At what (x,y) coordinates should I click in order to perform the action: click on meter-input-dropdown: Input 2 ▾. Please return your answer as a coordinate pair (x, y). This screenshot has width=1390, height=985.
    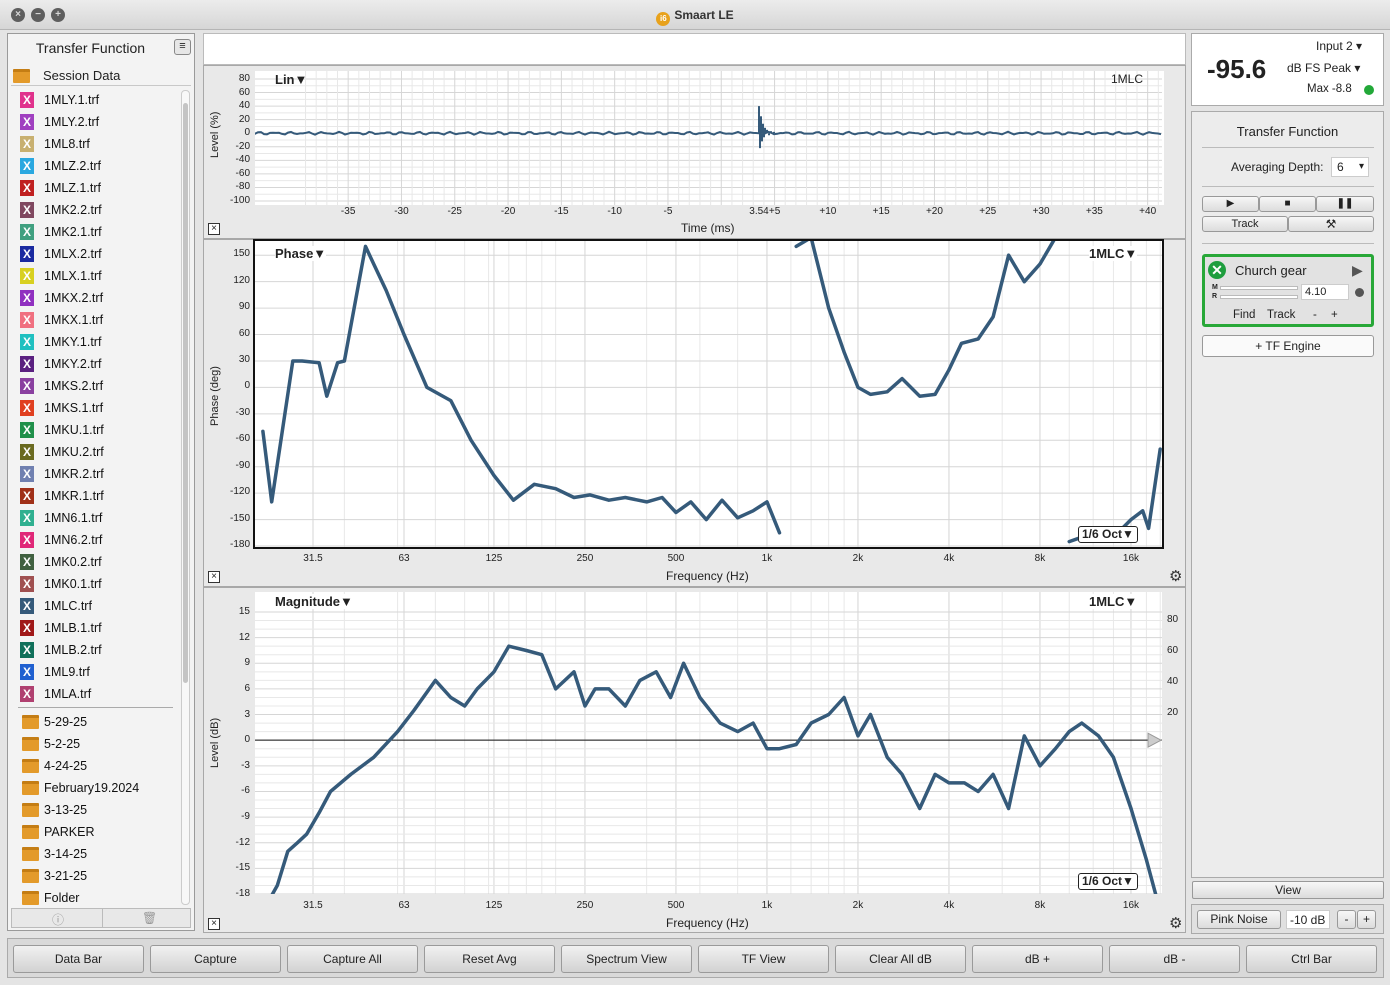
    Looking at the image, I should click on (1339, 46).